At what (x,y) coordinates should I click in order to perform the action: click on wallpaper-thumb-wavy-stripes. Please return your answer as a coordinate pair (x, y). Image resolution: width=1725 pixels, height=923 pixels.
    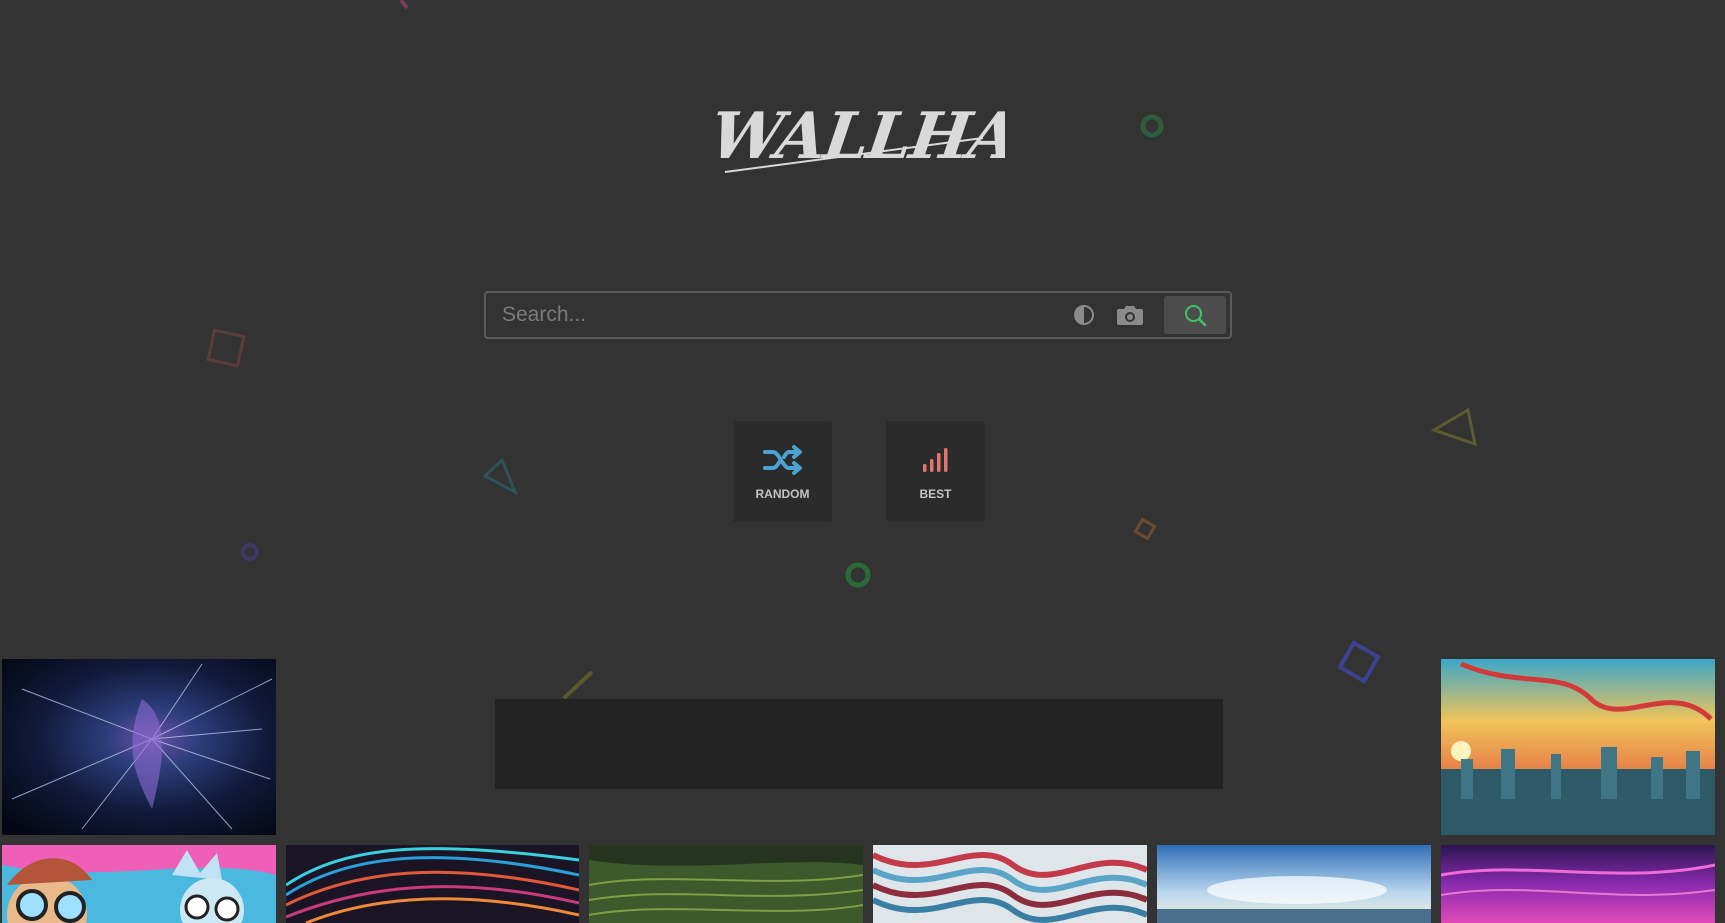
    Looking at the image, I should click on (1010, 884).